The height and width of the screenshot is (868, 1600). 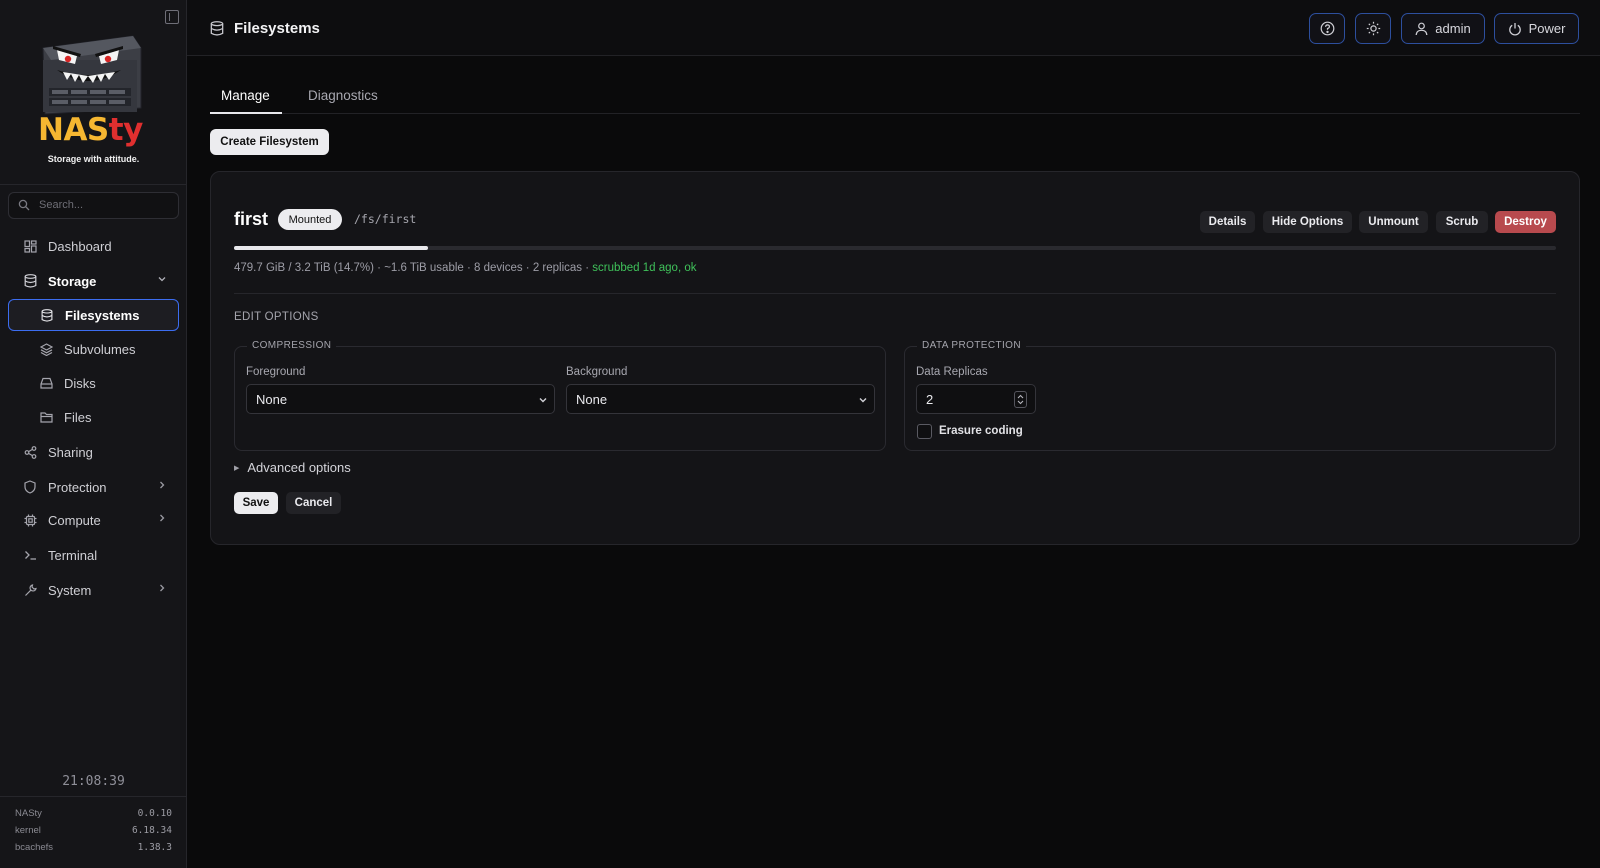 What do you see at coordinates (597, 372) in the screenshot?
I see `background-label: Background` at bounding box center [597, 372].